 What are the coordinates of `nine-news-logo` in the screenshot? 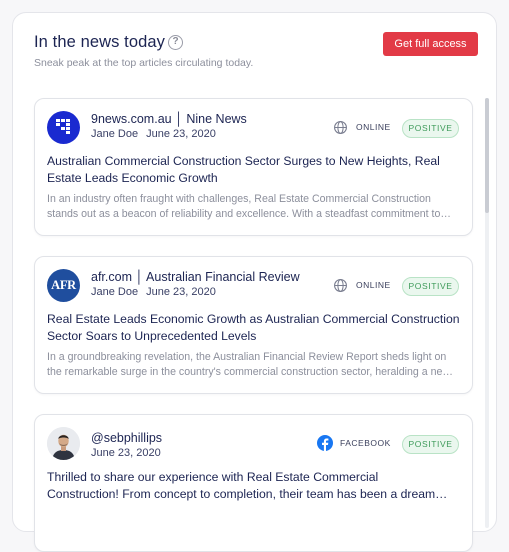 It's located at (63, 127).